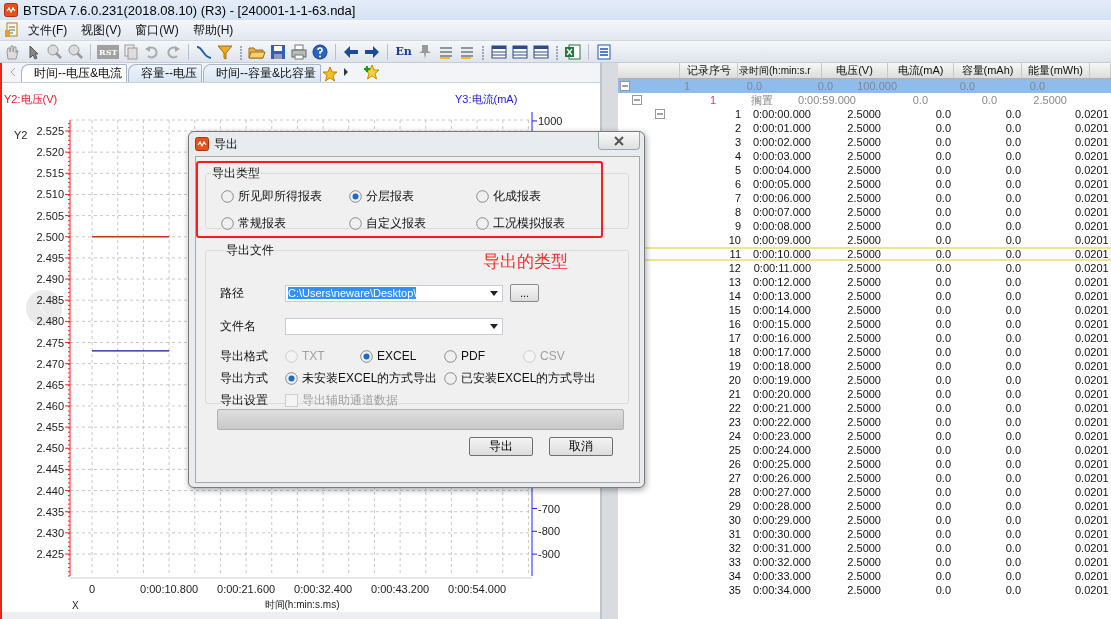  I want to click on table-row: 31 0:00:30.000 2.5000 0.0 0.0 0.0201, so click(864, 534).